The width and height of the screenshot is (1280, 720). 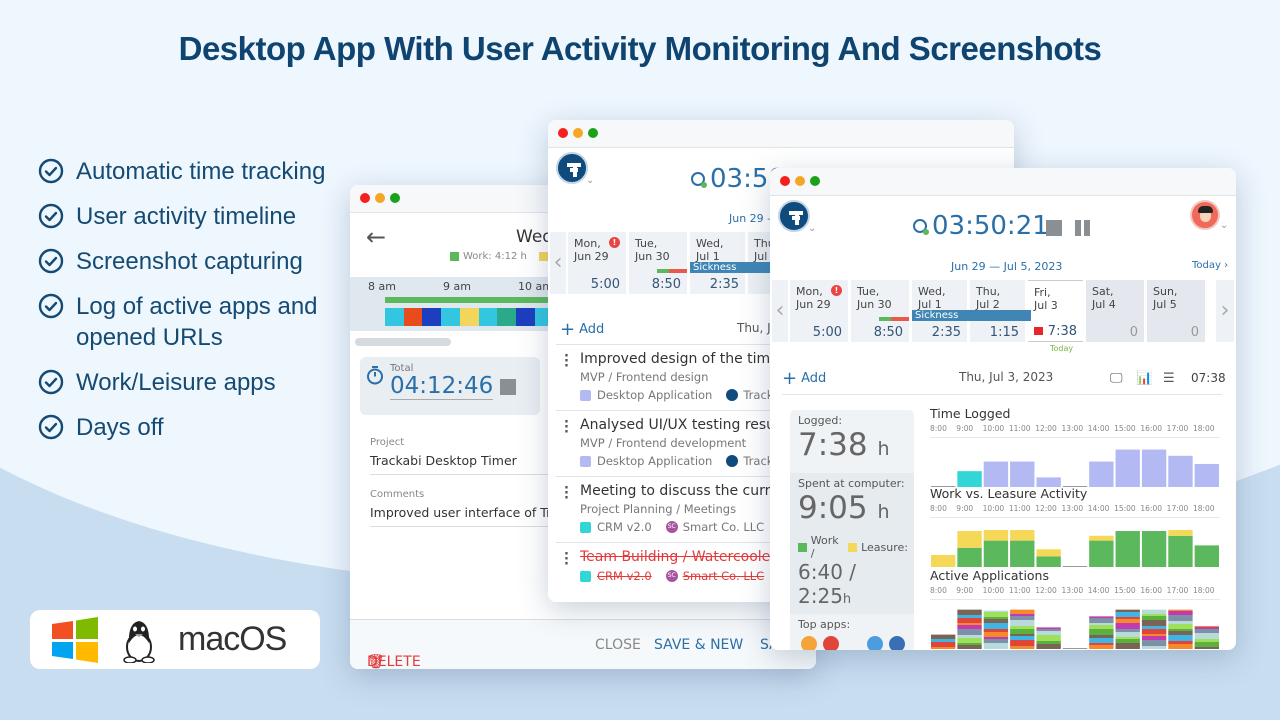 What do you see at coordinates (387, 442) in the screenshot?
I see `project-label: Project` at bounding box center [387, 442].